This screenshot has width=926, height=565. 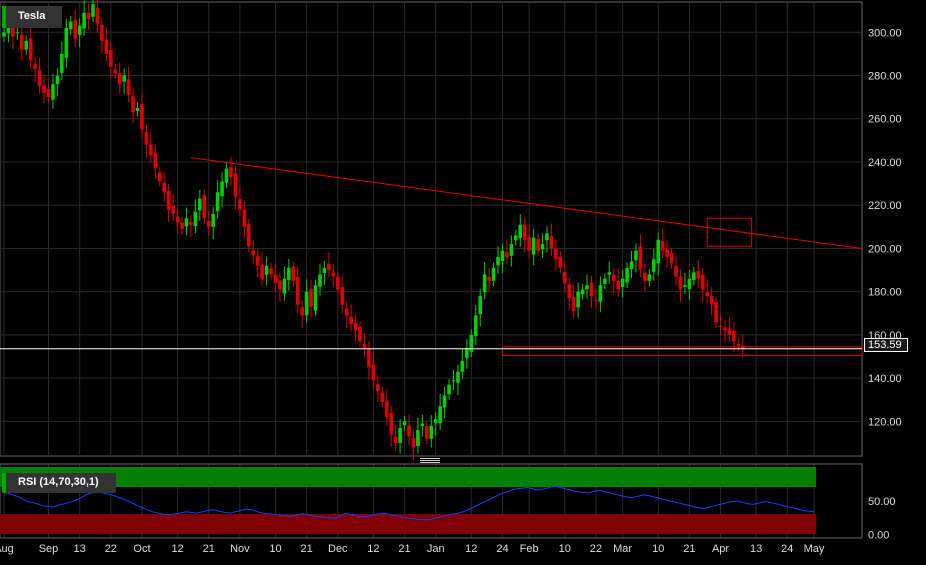 I want to click on x-tick-label: Aug, so click(x=7, y=549).